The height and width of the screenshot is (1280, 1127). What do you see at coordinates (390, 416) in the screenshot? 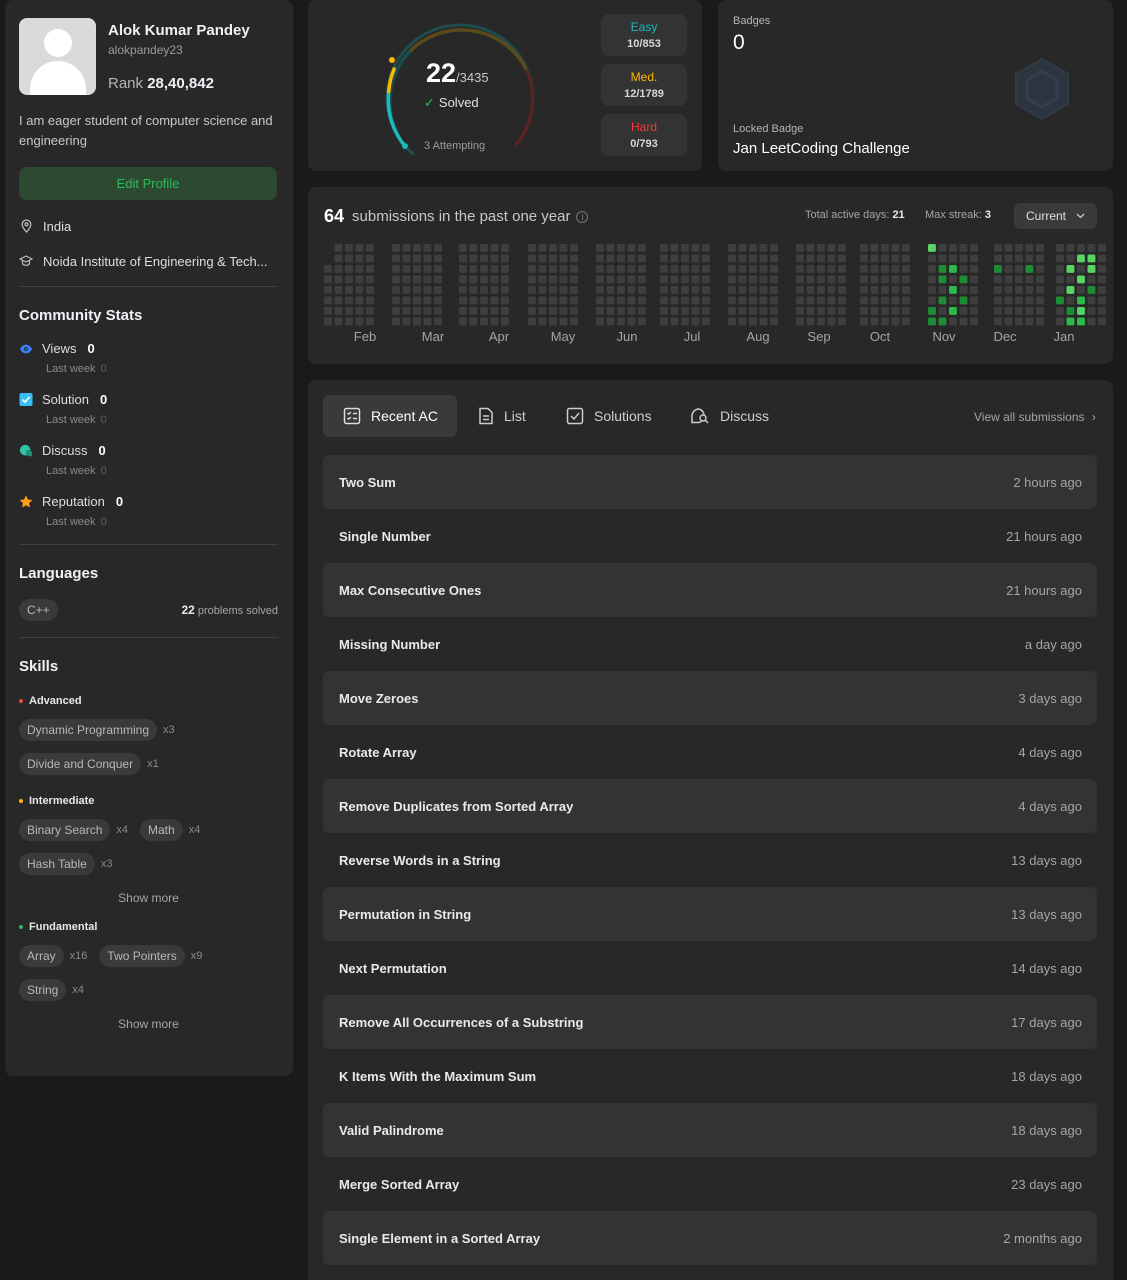
I see `tab-recent-ac: Recent AC` at bounding box center [390, 416].